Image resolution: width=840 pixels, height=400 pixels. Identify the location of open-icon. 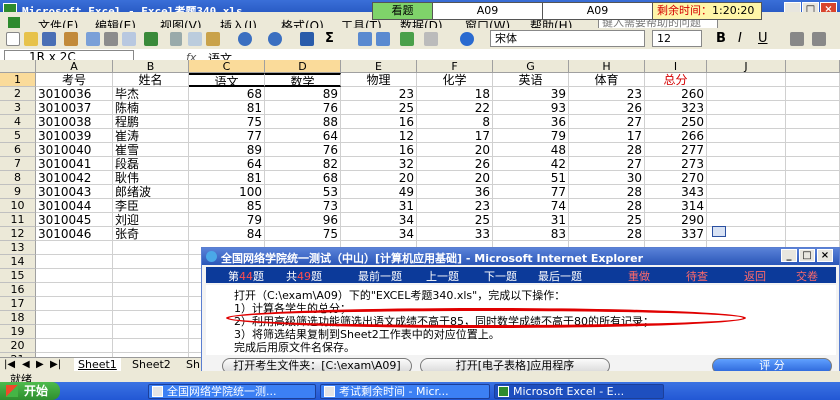
(31, 39).